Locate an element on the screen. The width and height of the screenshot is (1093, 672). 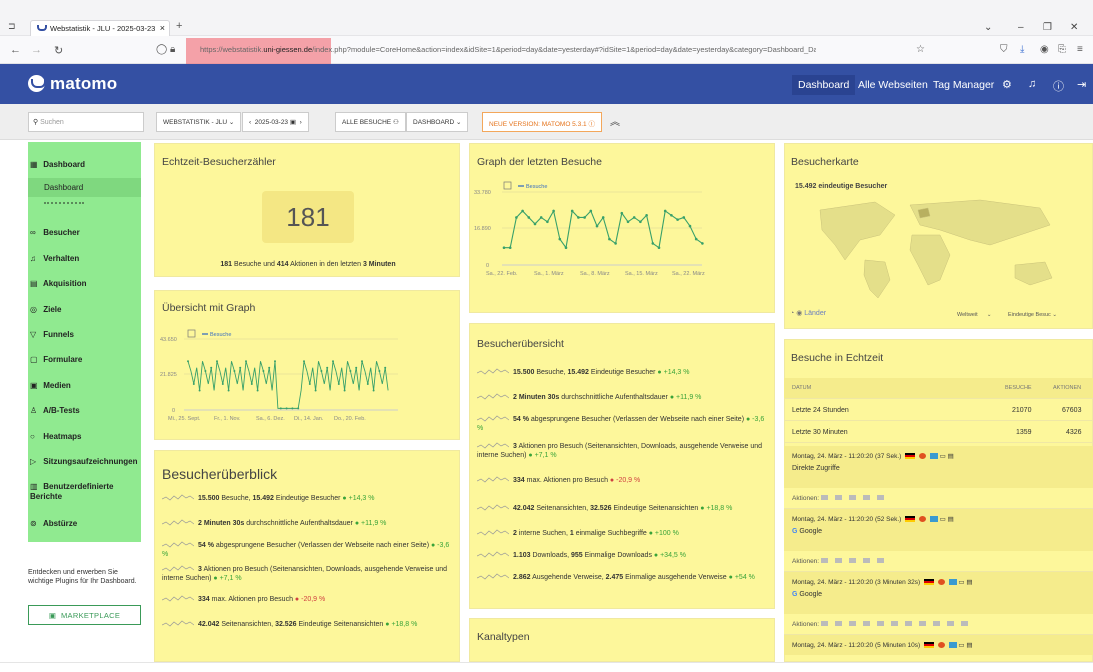
segment-selector: ALLE BESUCHE ⚇ is located at coordinates (370, 122).